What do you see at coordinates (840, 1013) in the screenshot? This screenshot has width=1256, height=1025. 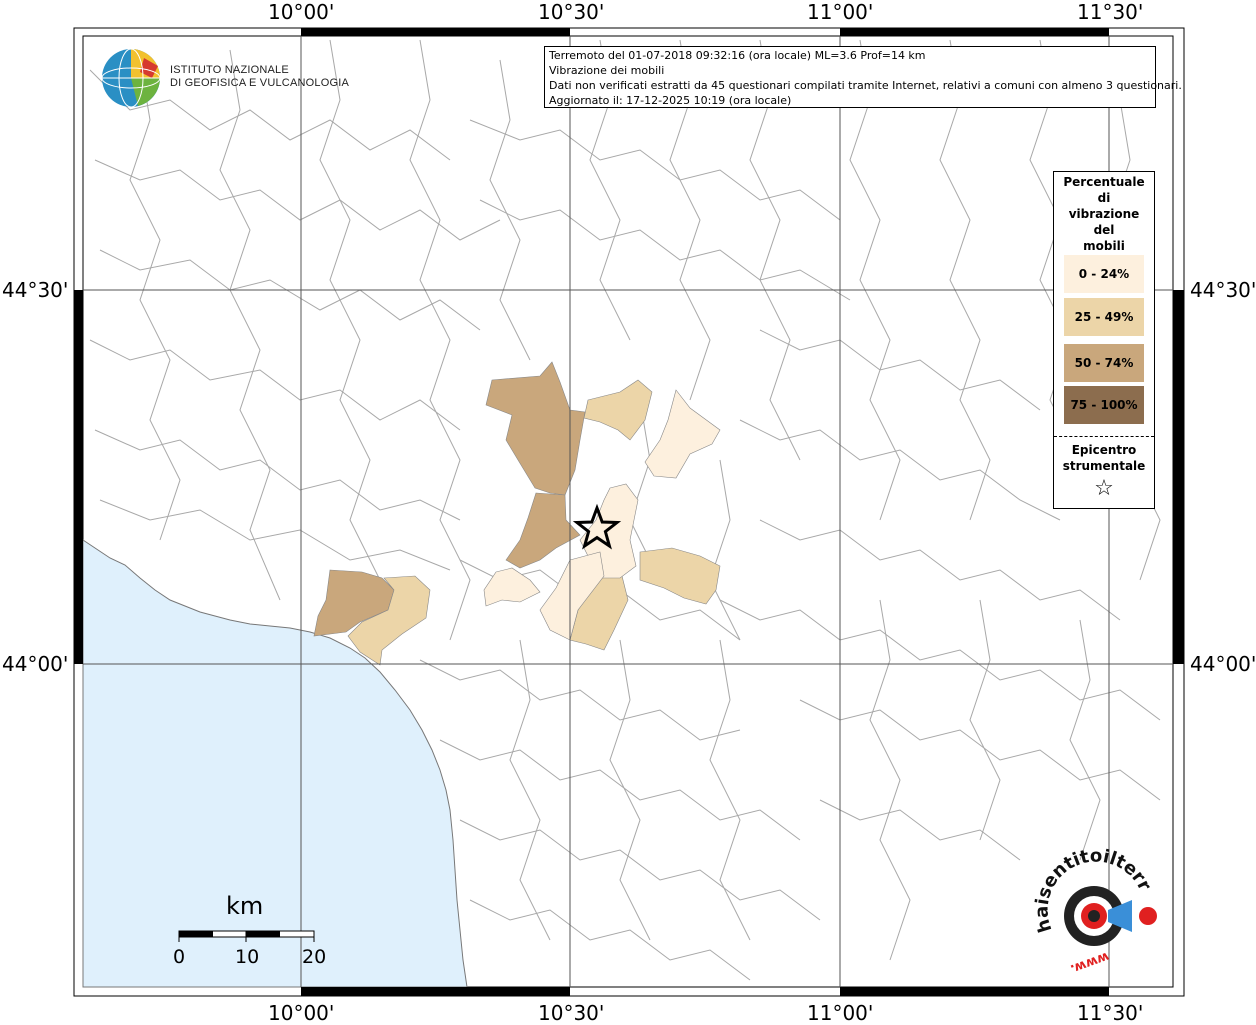 I see `lon-label-bottom-3: 11°00'` at bounding box center [840, 1013].